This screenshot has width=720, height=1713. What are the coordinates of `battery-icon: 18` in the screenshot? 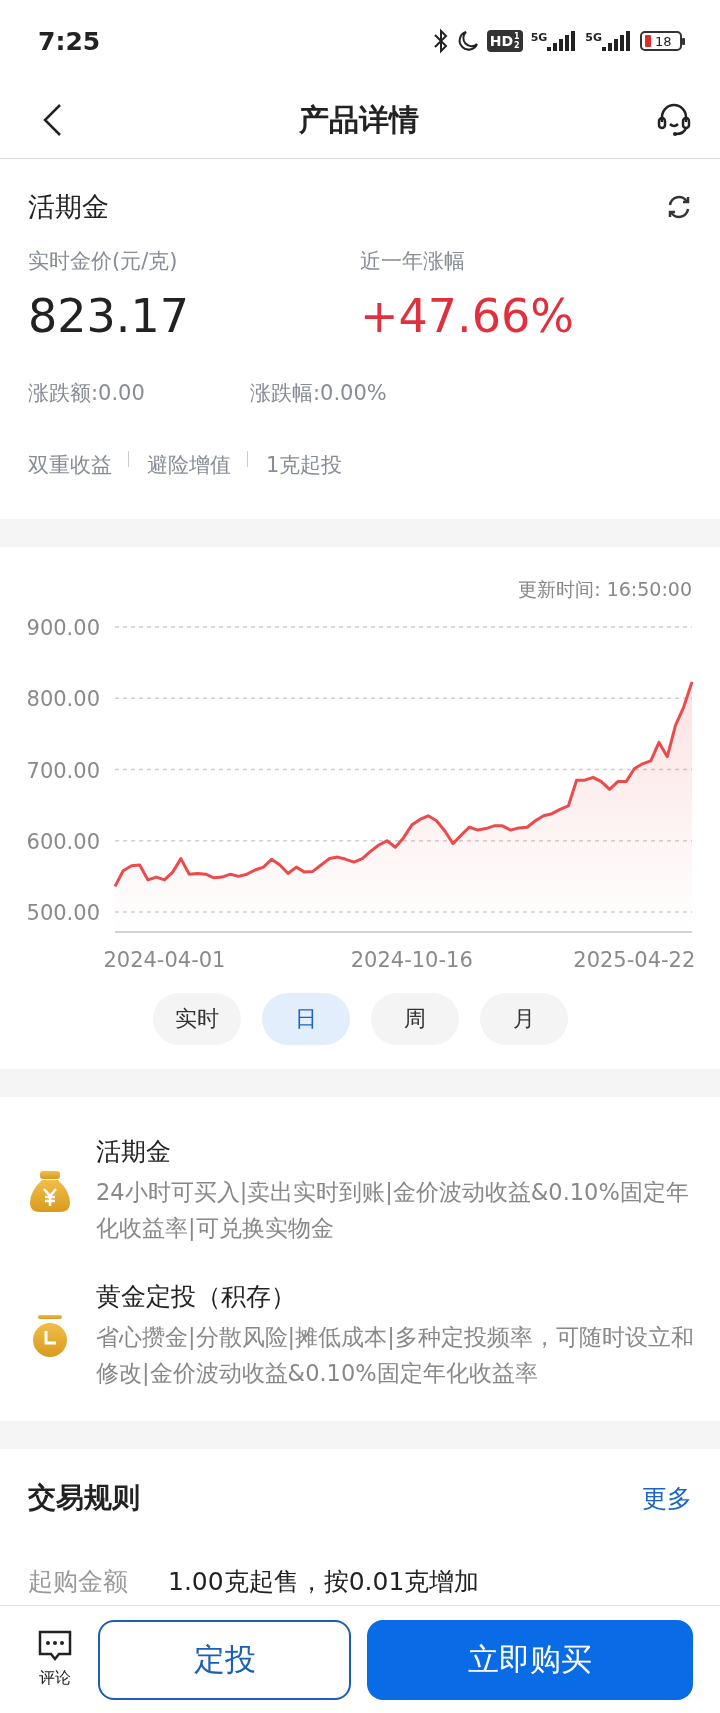 It's located at (661, 41).